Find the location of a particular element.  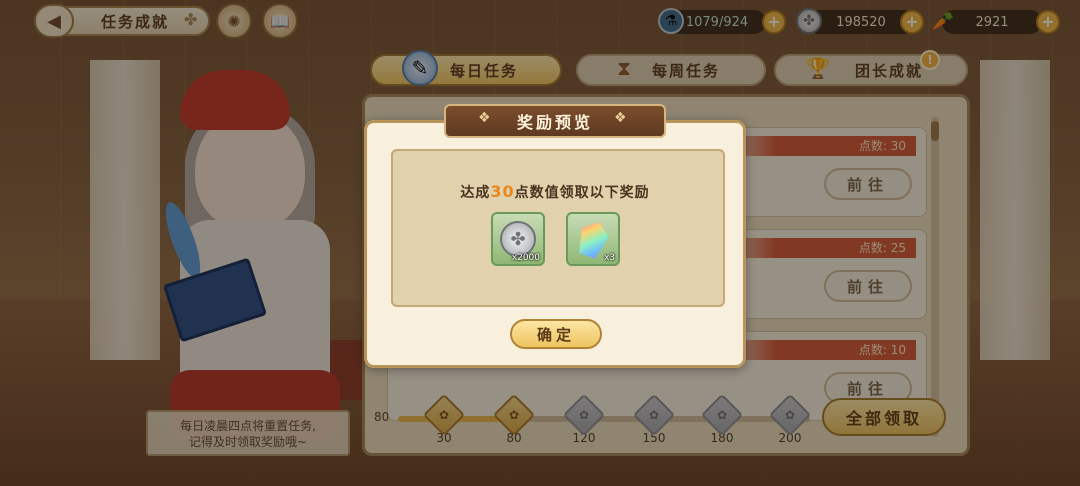

confirm-button-label: 确定 is located at coordinates (555, 334).